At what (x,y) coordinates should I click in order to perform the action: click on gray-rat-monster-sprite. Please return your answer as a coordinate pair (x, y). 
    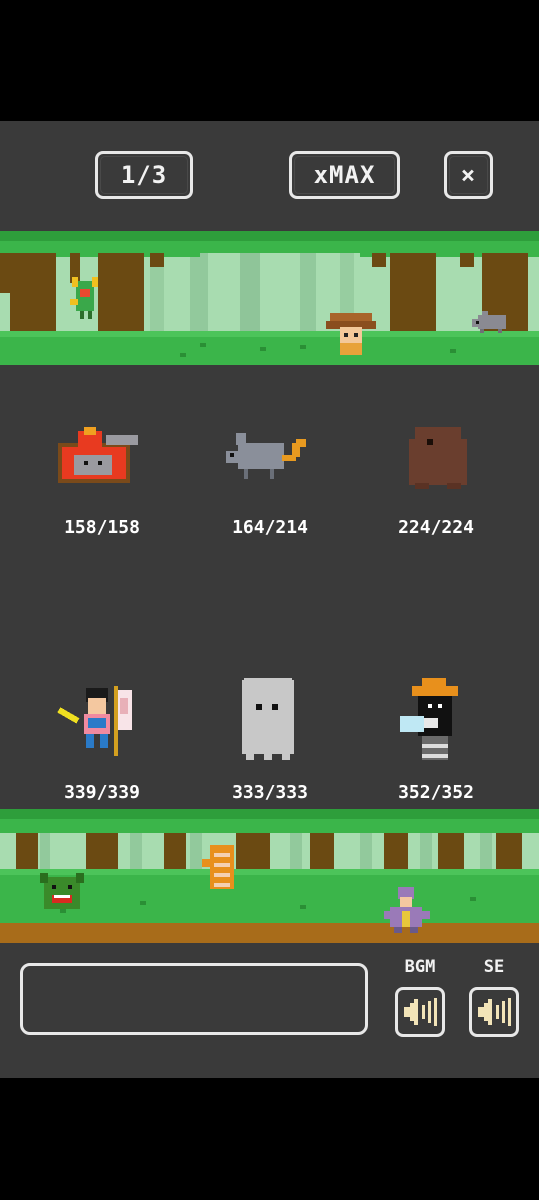
    Looking at the image, I should click on (266, 456).